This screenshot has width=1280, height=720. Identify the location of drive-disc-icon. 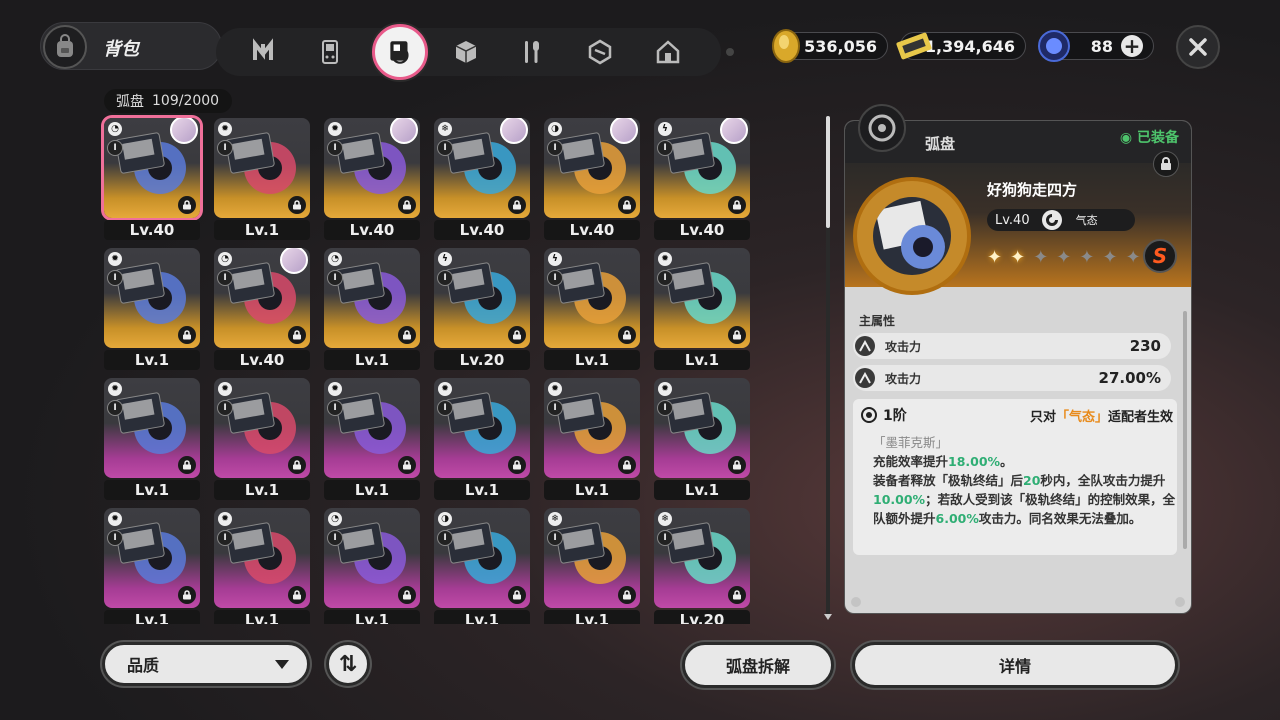
(399, 52).